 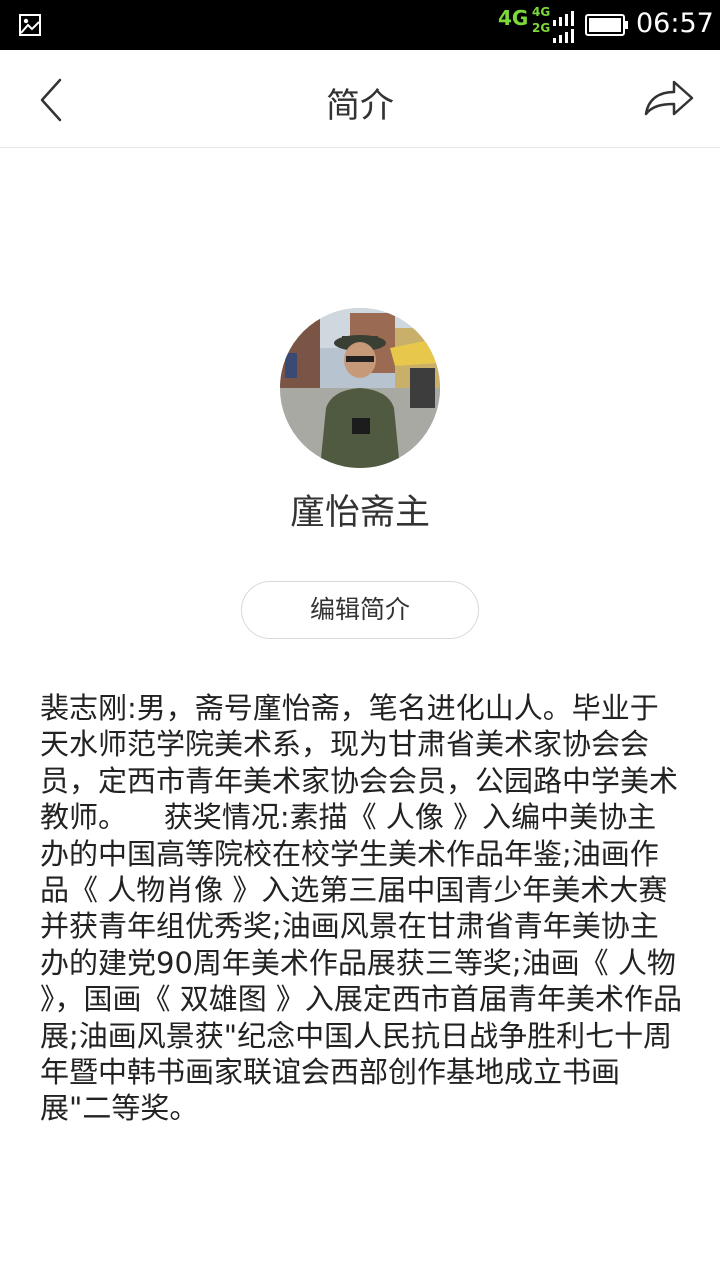 What do you see at coordinates (30, 25) in the screenshot?
I see `image-notification-icon` at bounding box center [30, 25].